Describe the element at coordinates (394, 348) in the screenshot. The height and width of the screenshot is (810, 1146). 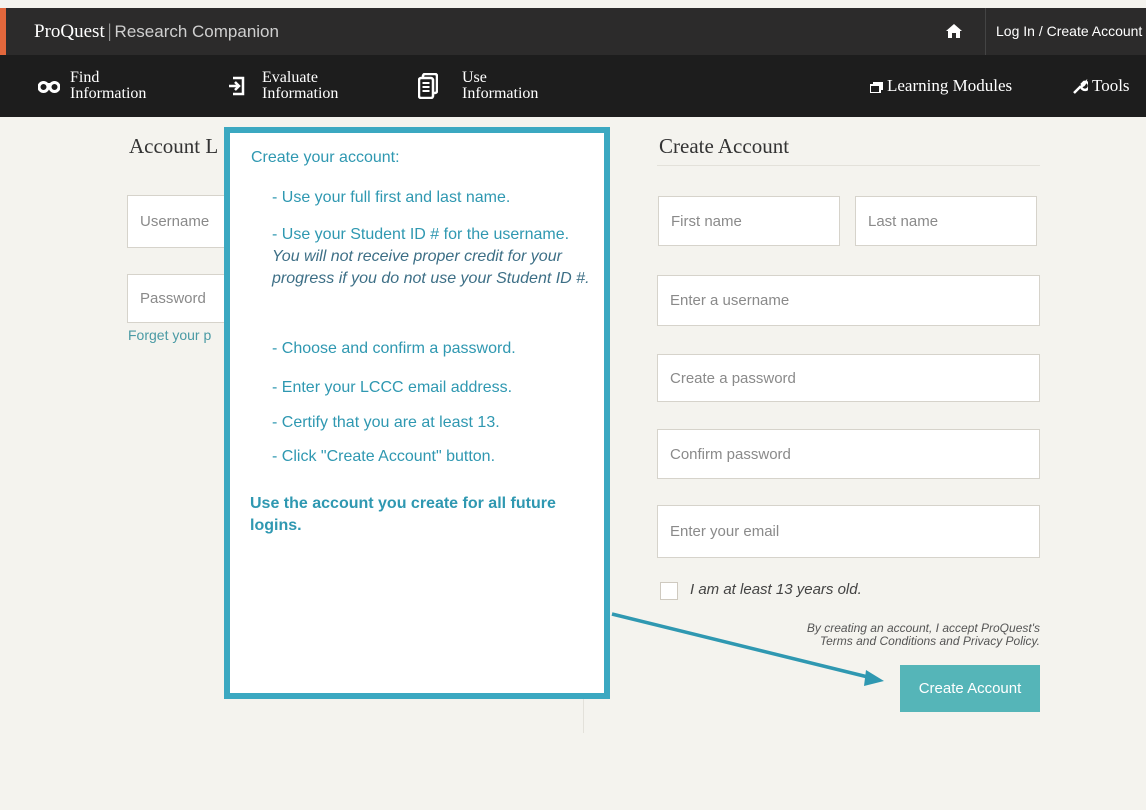
I see `callout-item-password: - Choose and confirm a password.` at that location.